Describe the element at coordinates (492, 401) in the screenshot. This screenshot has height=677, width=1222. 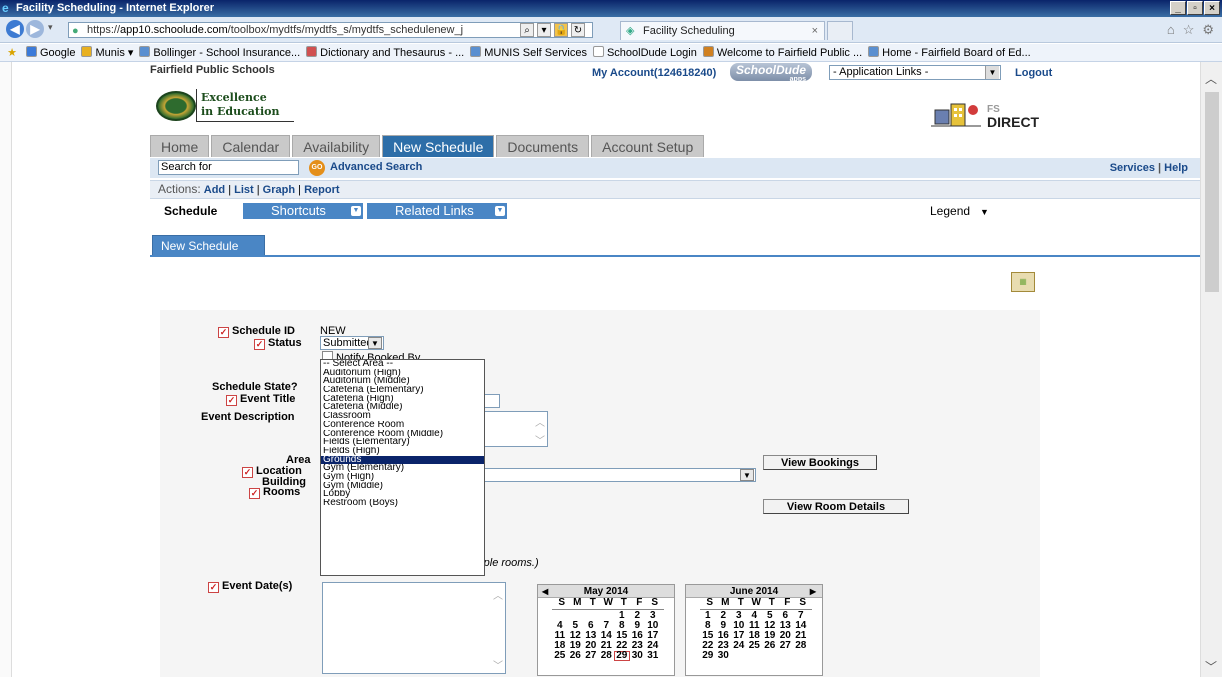
I see `event-title-input` at that location.